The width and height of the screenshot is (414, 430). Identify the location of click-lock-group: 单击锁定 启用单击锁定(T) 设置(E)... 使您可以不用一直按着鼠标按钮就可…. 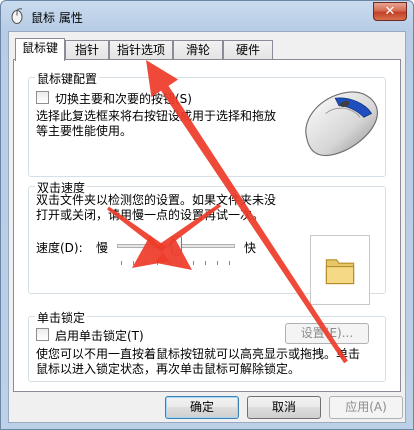
(207, 345).